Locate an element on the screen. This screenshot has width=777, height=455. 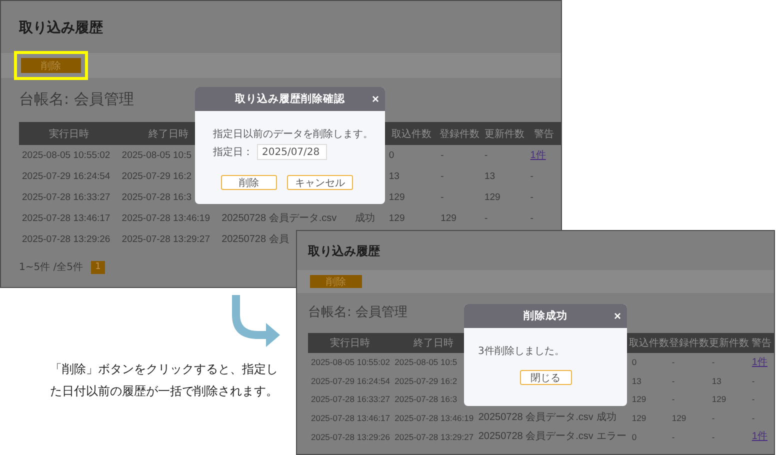
dialog-title: 削除成功 is located at coordinates (546, 316).